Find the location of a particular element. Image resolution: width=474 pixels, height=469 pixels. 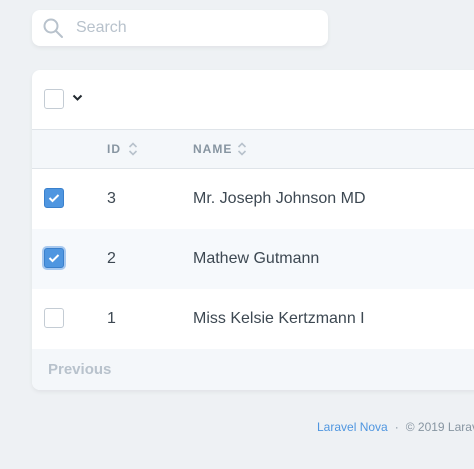

table-row: 3 Mr. Joseph Johnson MD is located at coordinates (253, 199).